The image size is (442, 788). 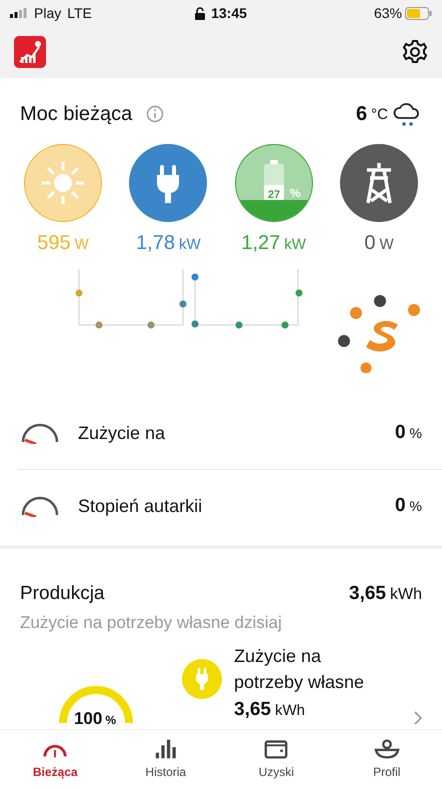 I want to click on nav-tab: Profil, so click(x=387, y=759).